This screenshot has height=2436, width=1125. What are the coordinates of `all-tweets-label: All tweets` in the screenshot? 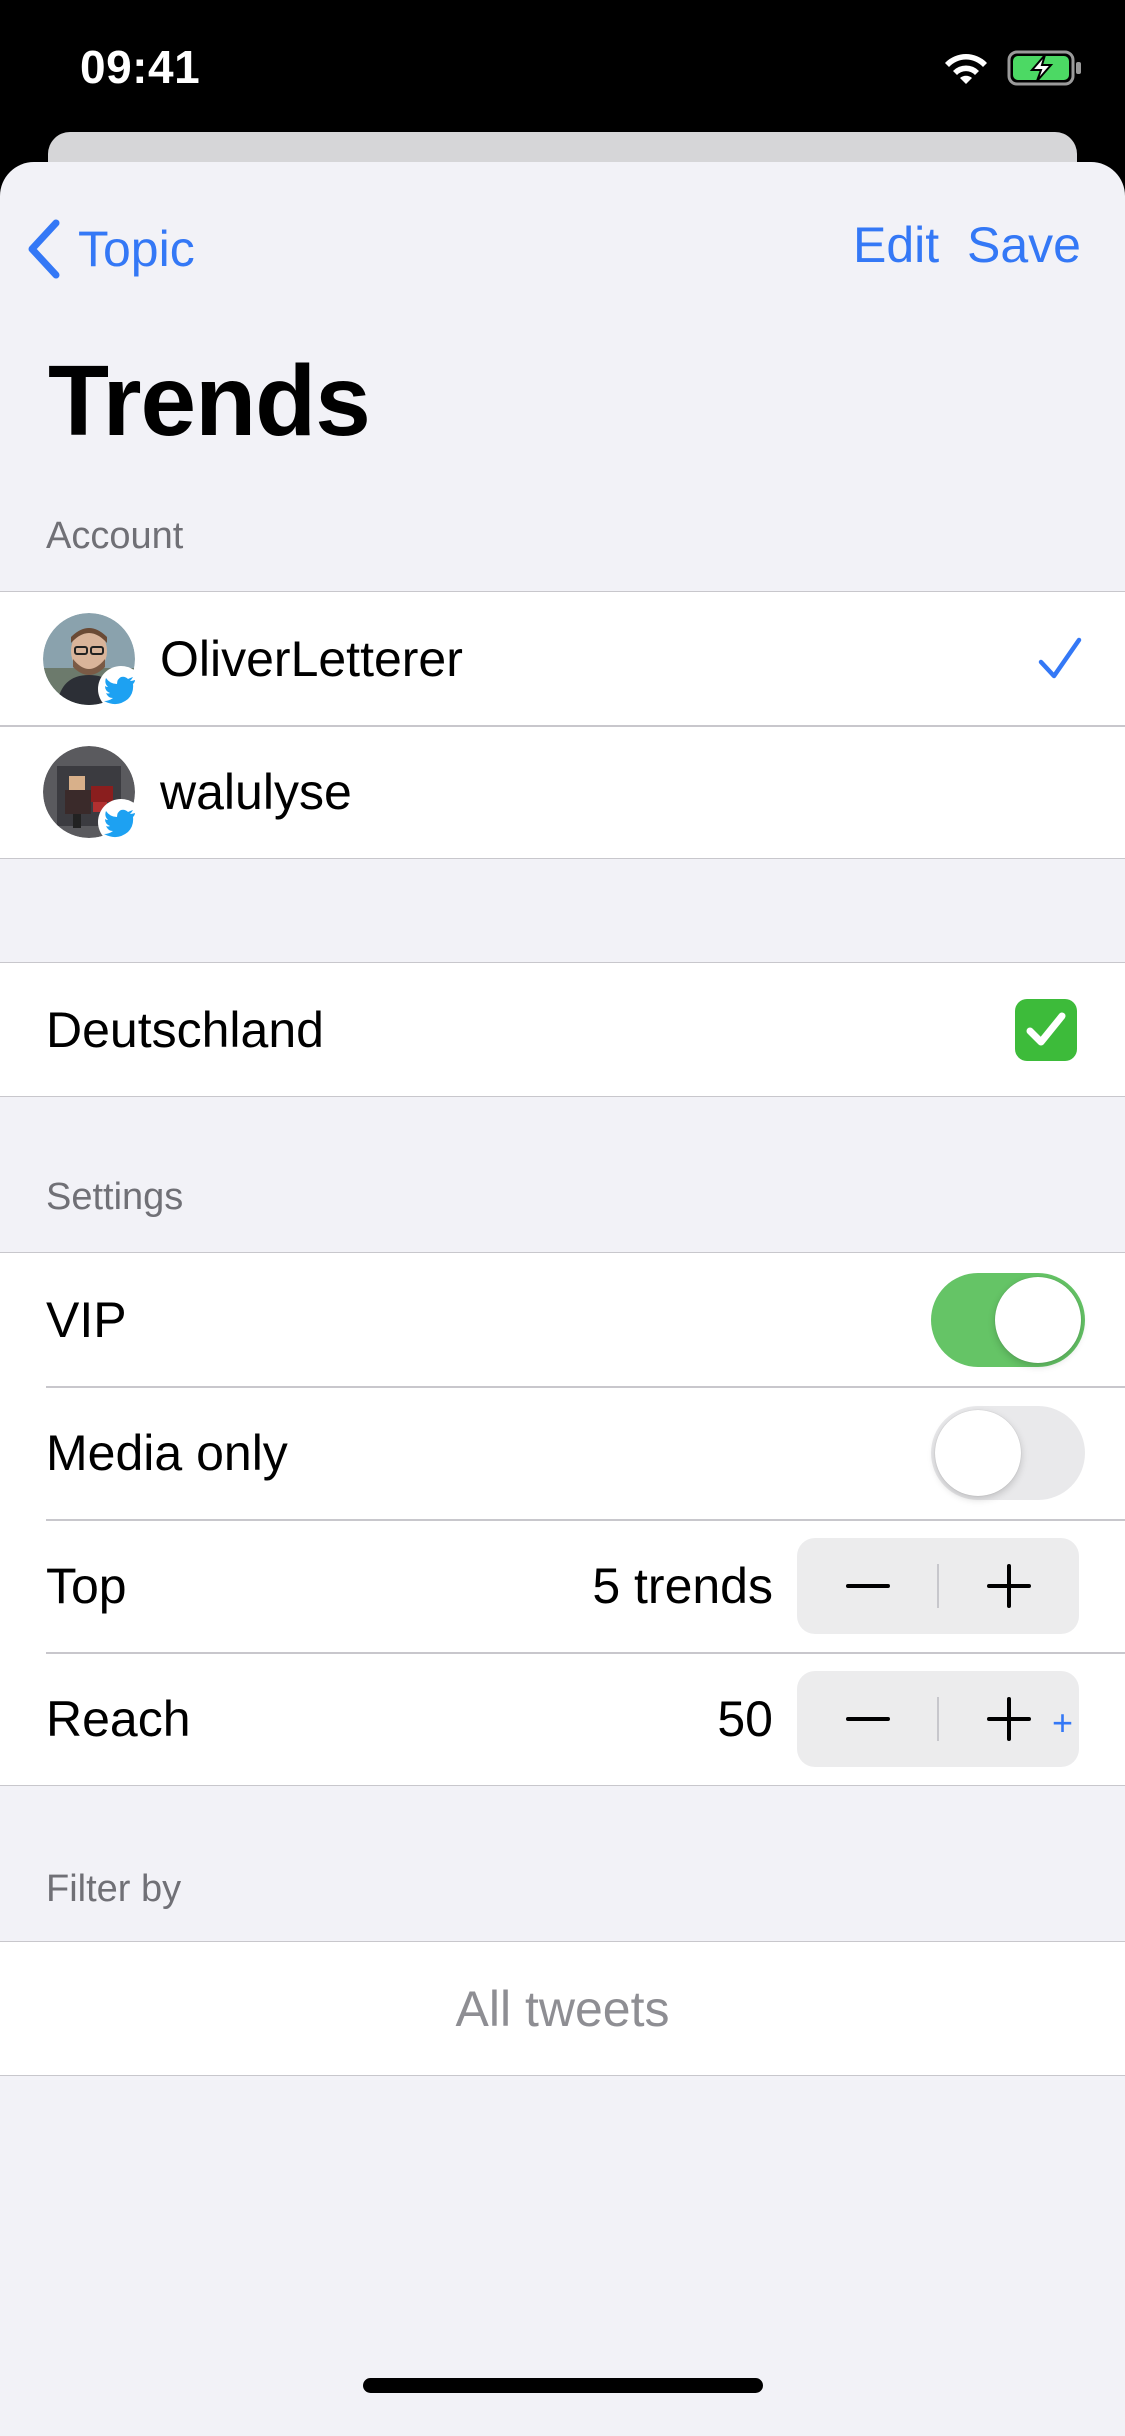 It's located at (562, 2008).